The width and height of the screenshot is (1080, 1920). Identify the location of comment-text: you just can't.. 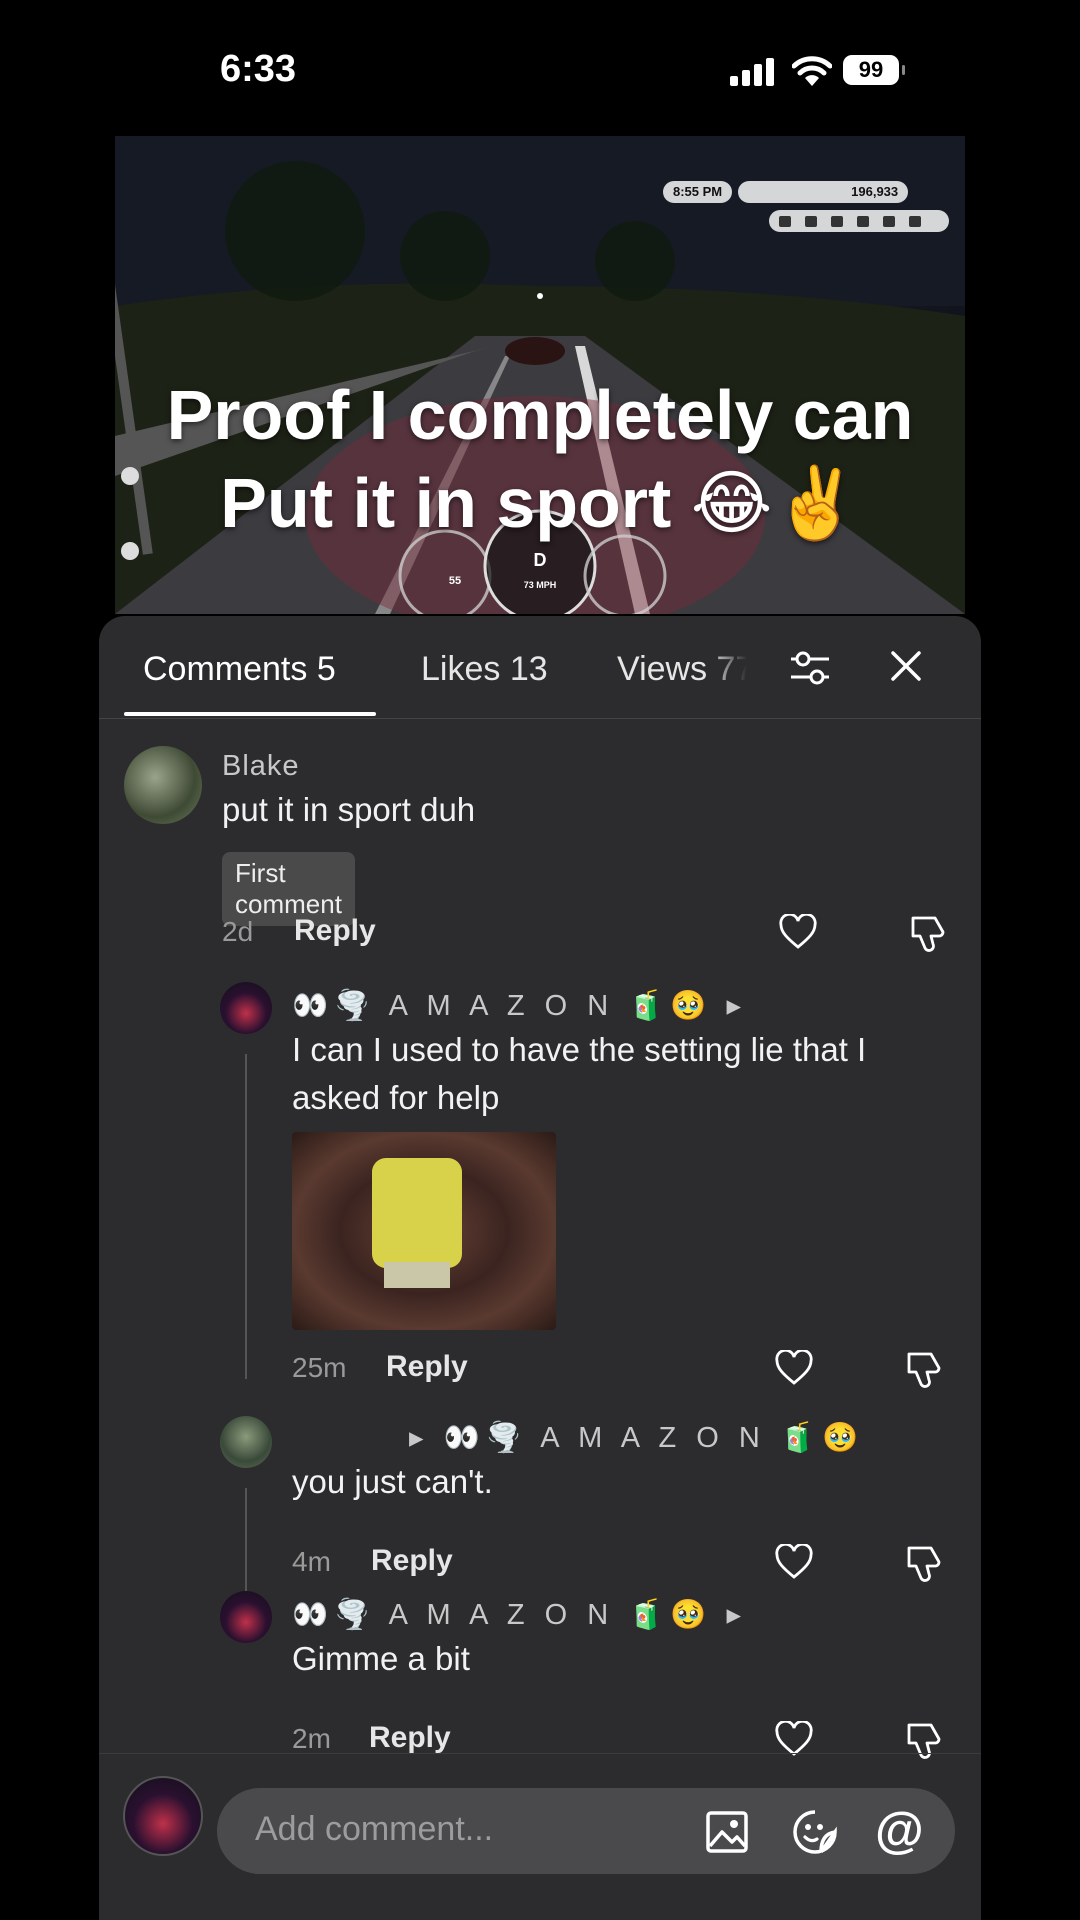
(392, 1481).